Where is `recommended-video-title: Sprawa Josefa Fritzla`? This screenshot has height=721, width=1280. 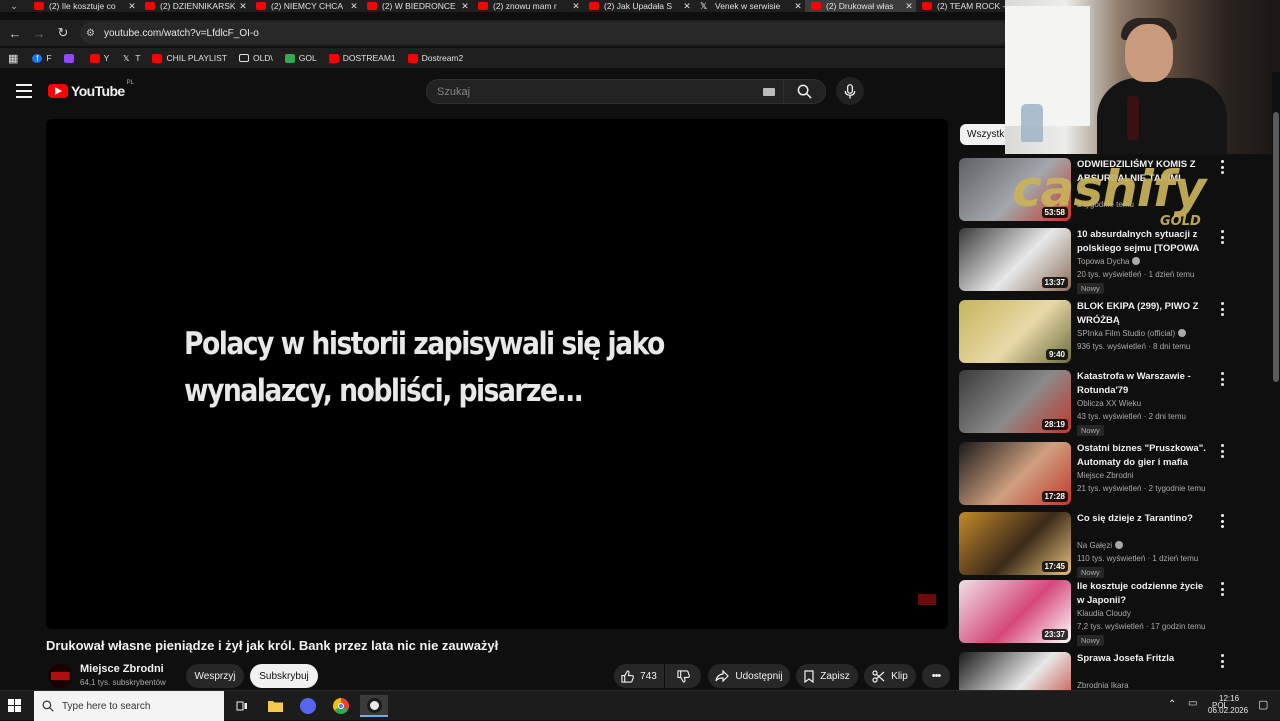
recommended-video-title: Sprawa Josefa Fritzla is located at coordinates (1142, 659).